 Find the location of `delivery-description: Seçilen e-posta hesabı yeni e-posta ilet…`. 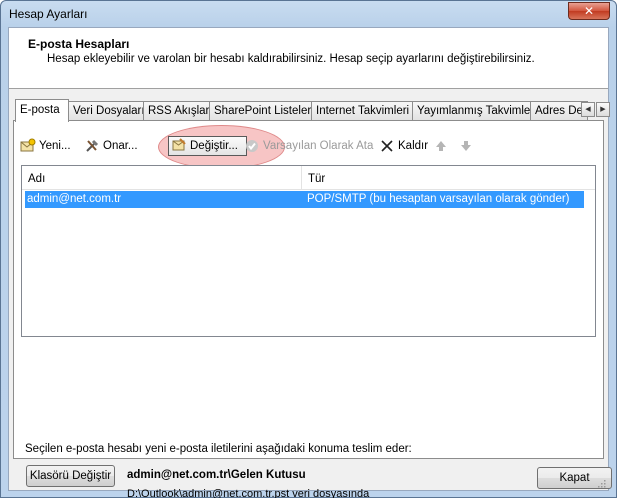

delivery-description: Seçilen e-posta hesabı yeni e-posta ilet… is located at coordinates (218, 449).